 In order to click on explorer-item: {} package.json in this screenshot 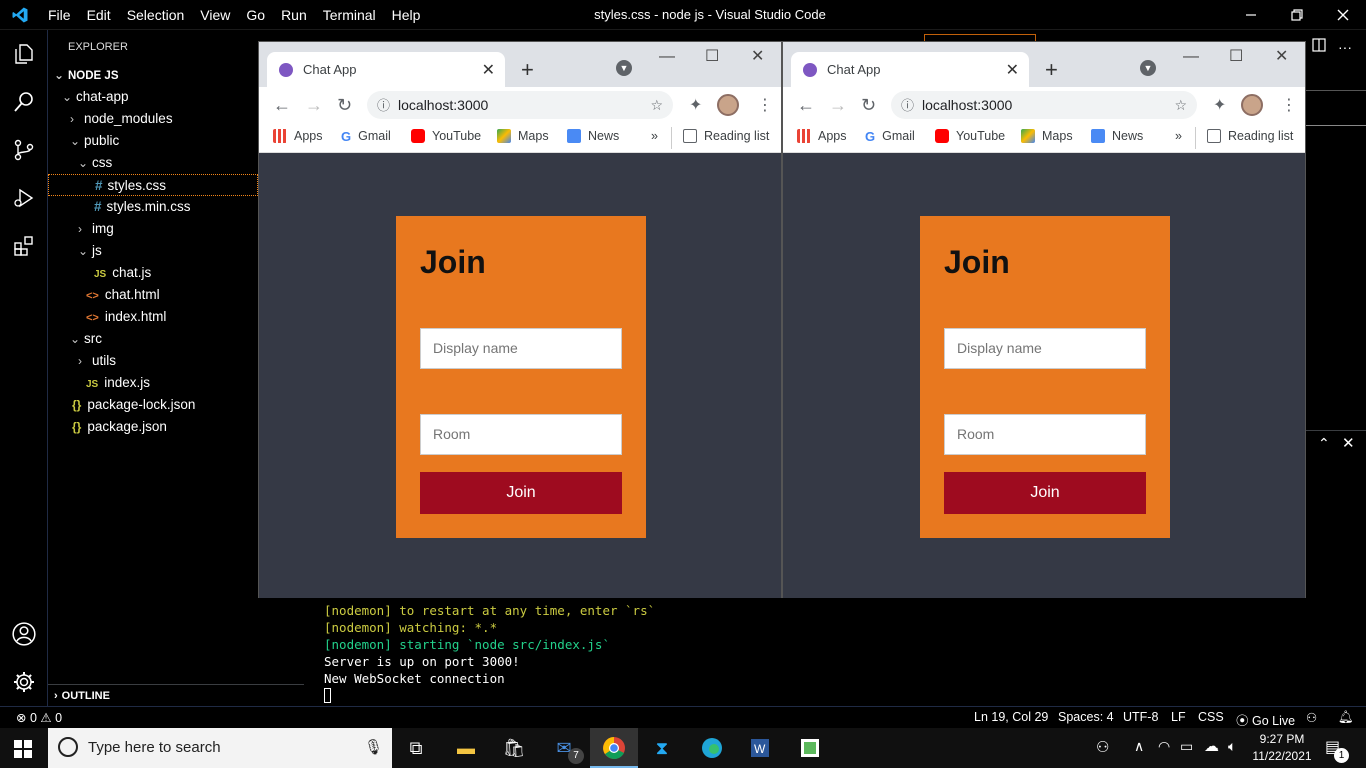, I will do `click(153, 427)`.